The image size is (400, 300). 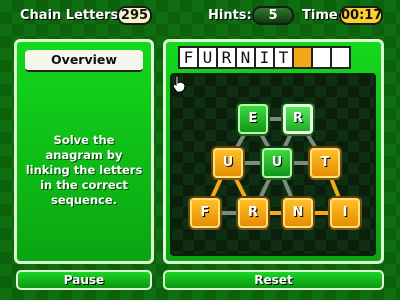 I want to click on letter-tile-selected: R, so click(x=298, y=119).